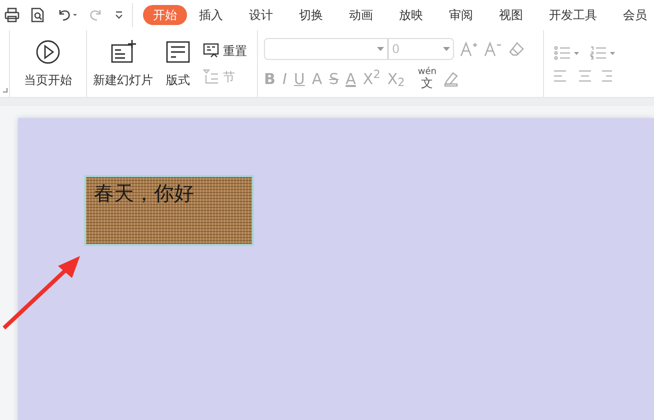 This screenshot has width=654, height=420. I want to click on layout-icon, so click(178, 51).